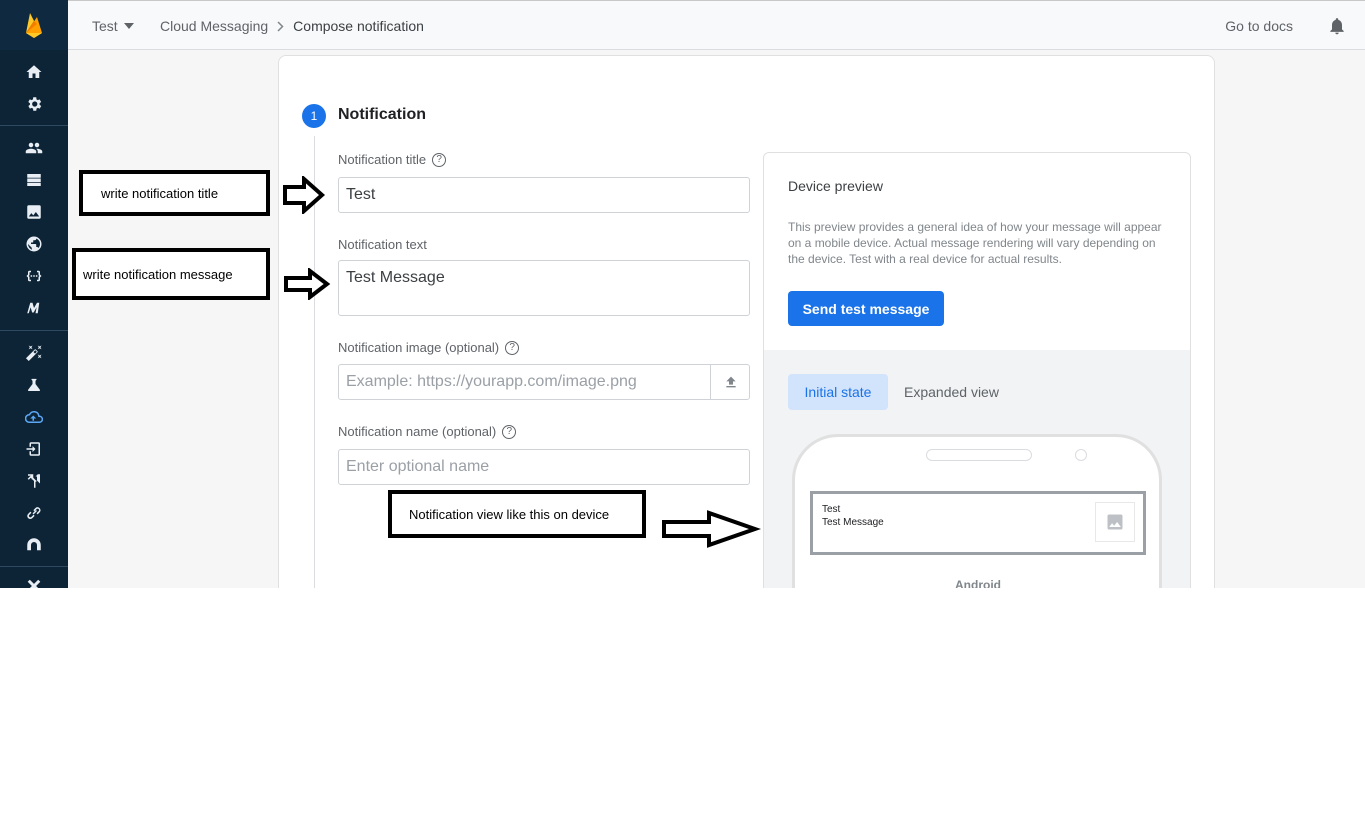 Image resolution: width=1365 pixels, height=833 pixels. What do you see at coordinates (314, 116) in the screenshot?
I see `step-number-badge: 1` at bounding box center [314, 116].